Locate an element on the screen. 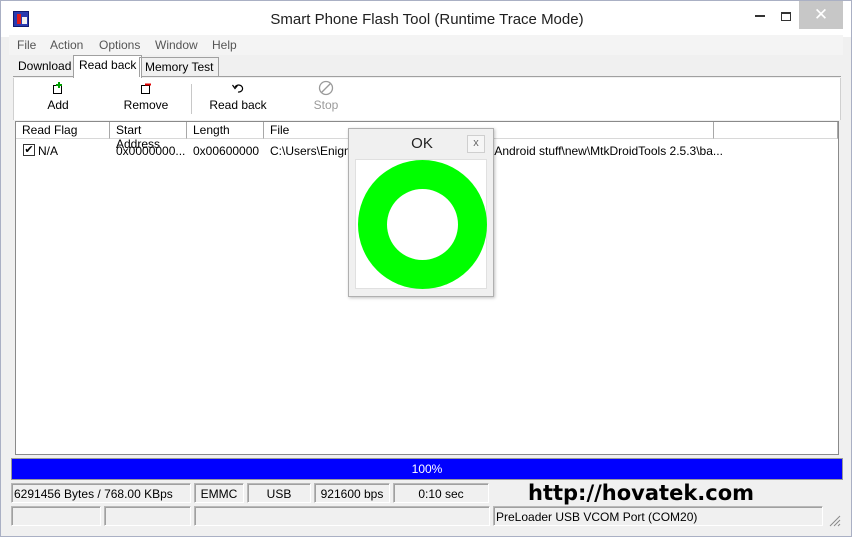 The image size is (852, 537). ok-dialog-close-button: x is located at coordinates (476, 144).